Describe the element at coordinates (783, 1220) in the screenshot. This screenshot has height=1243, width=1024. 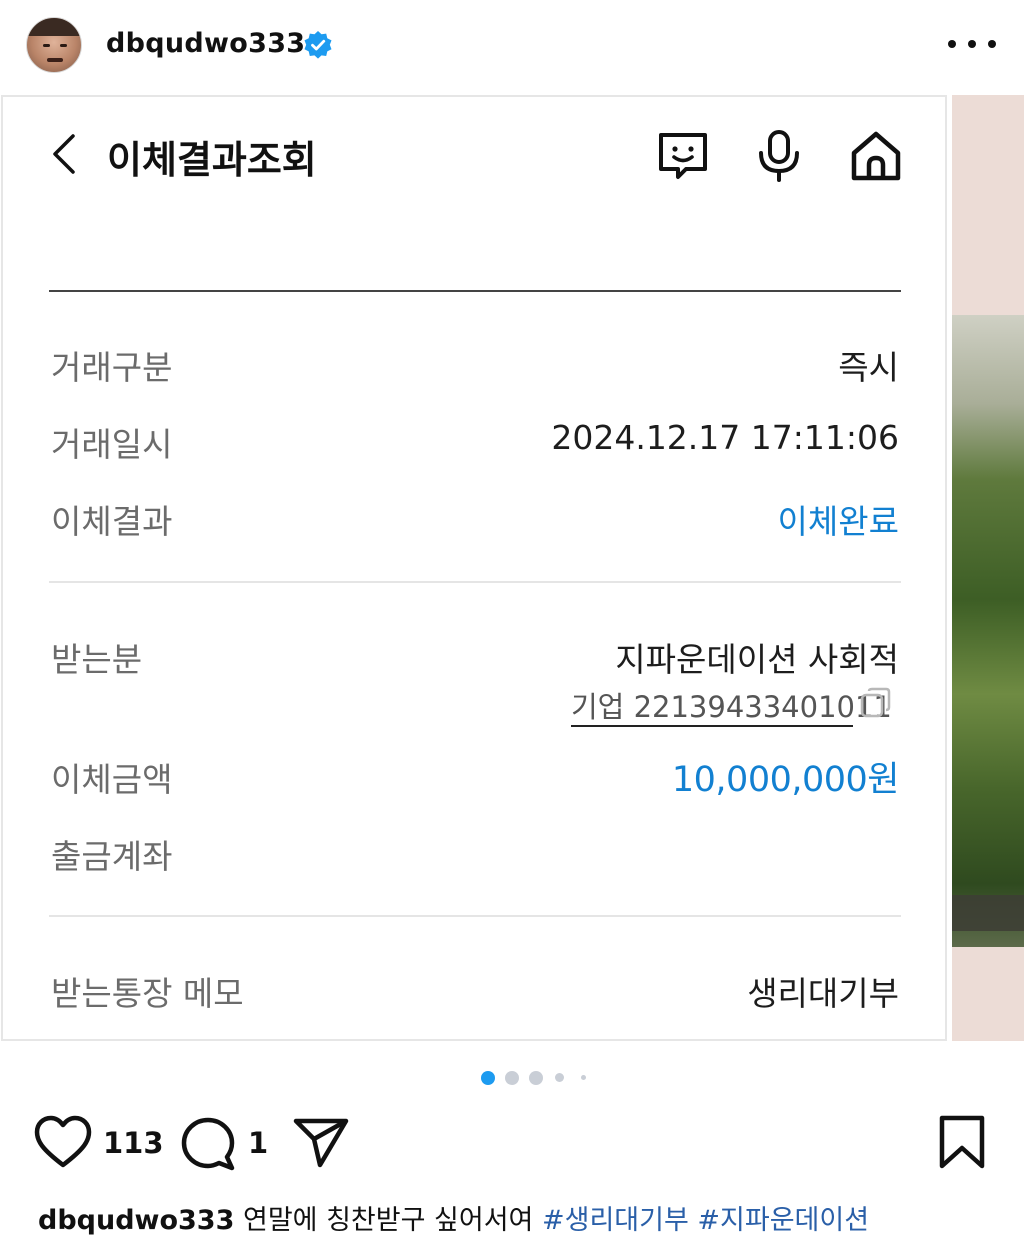
I see `hashtag-link: #지파운데이션` at that location.